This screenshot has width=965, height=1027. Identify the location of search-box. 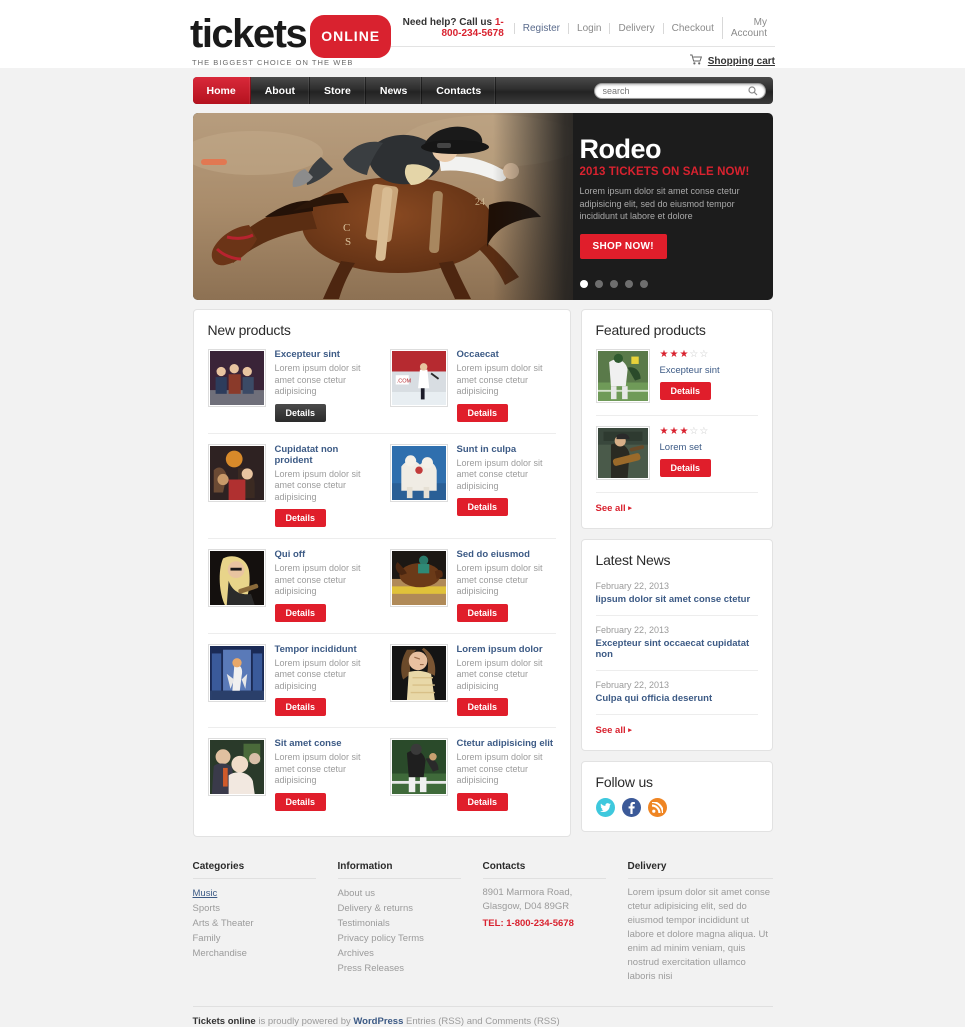
(679, 90).